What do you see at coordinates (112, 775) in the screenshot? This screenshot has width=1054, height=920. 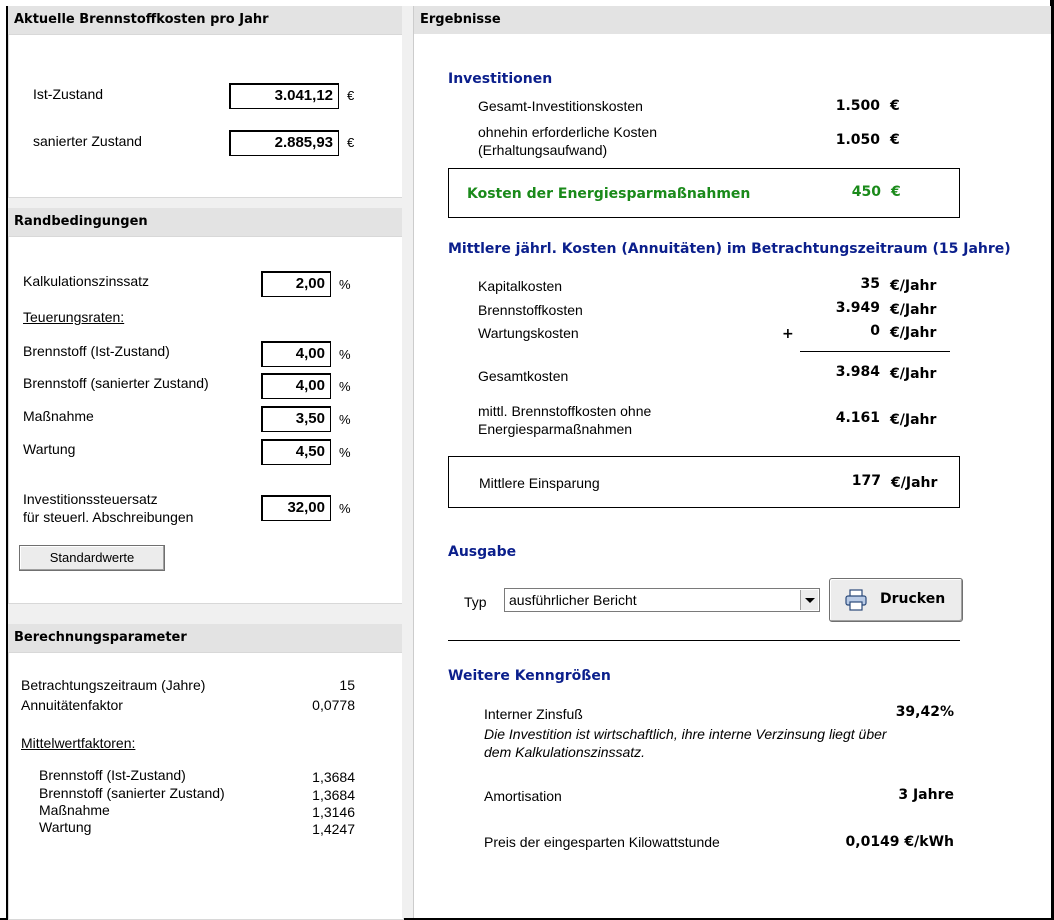 I see `factor-label: Brennstoff (Ist-Zustand)` at bounding box center [112, 775].